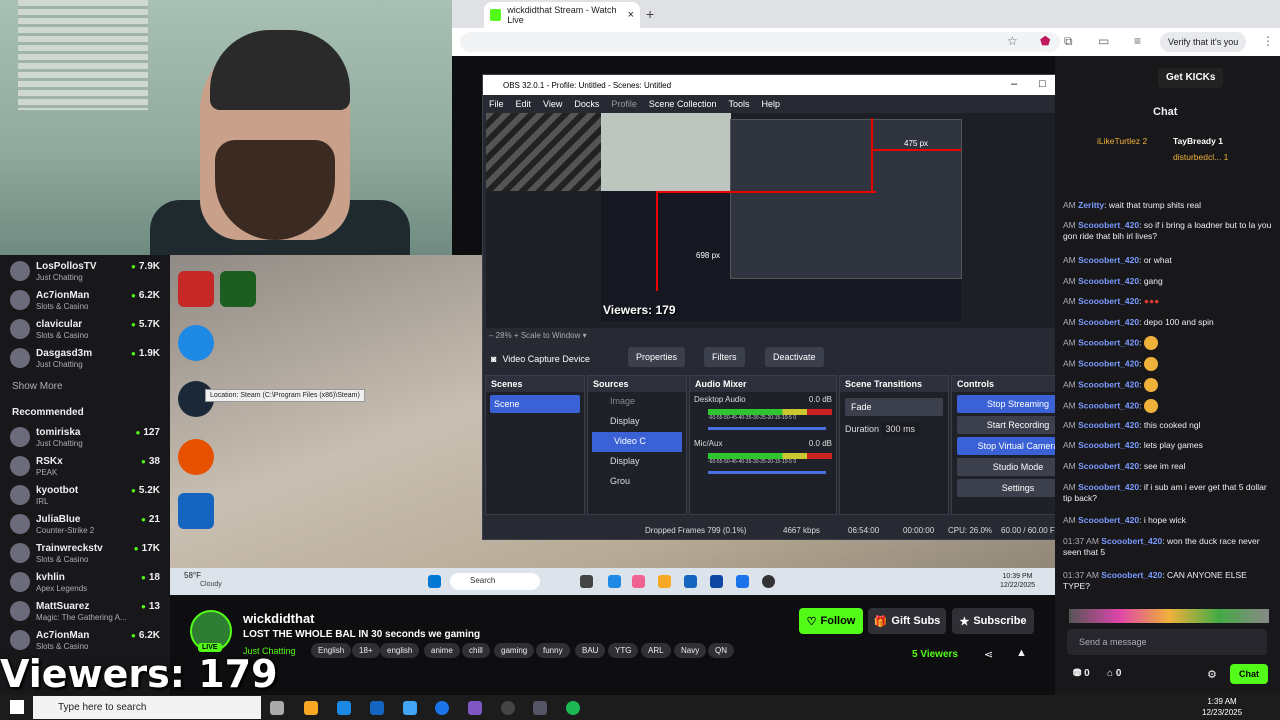 The height and width of the screenshot is (720, 1280). I want to click on dropbox-icon, so click(716, 581).